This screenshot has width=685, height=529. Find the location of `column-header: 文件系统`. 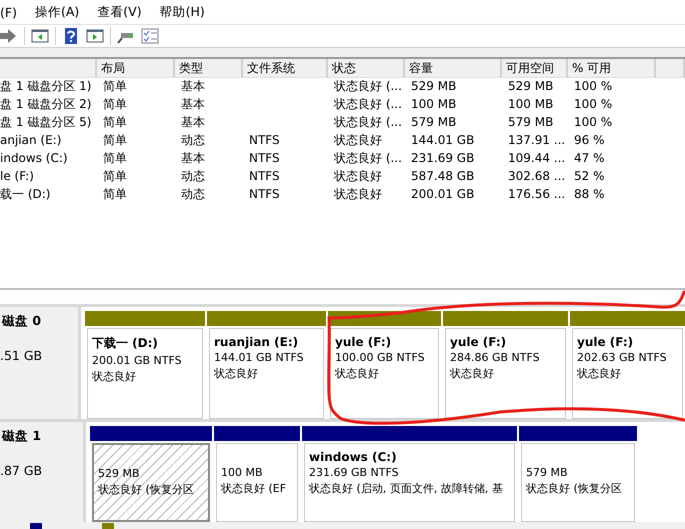

column-header: 文件系统 is located at coordinates (285, 68).